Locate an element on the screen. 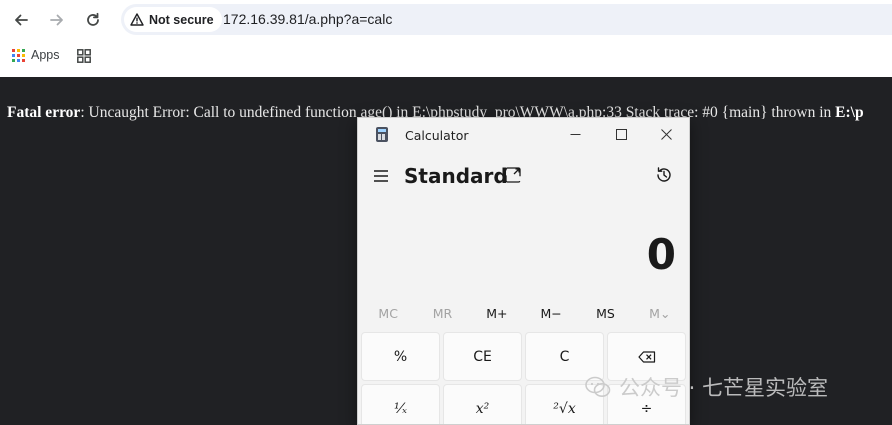  error-label: Fatal error is located at coordinates (44, 112).